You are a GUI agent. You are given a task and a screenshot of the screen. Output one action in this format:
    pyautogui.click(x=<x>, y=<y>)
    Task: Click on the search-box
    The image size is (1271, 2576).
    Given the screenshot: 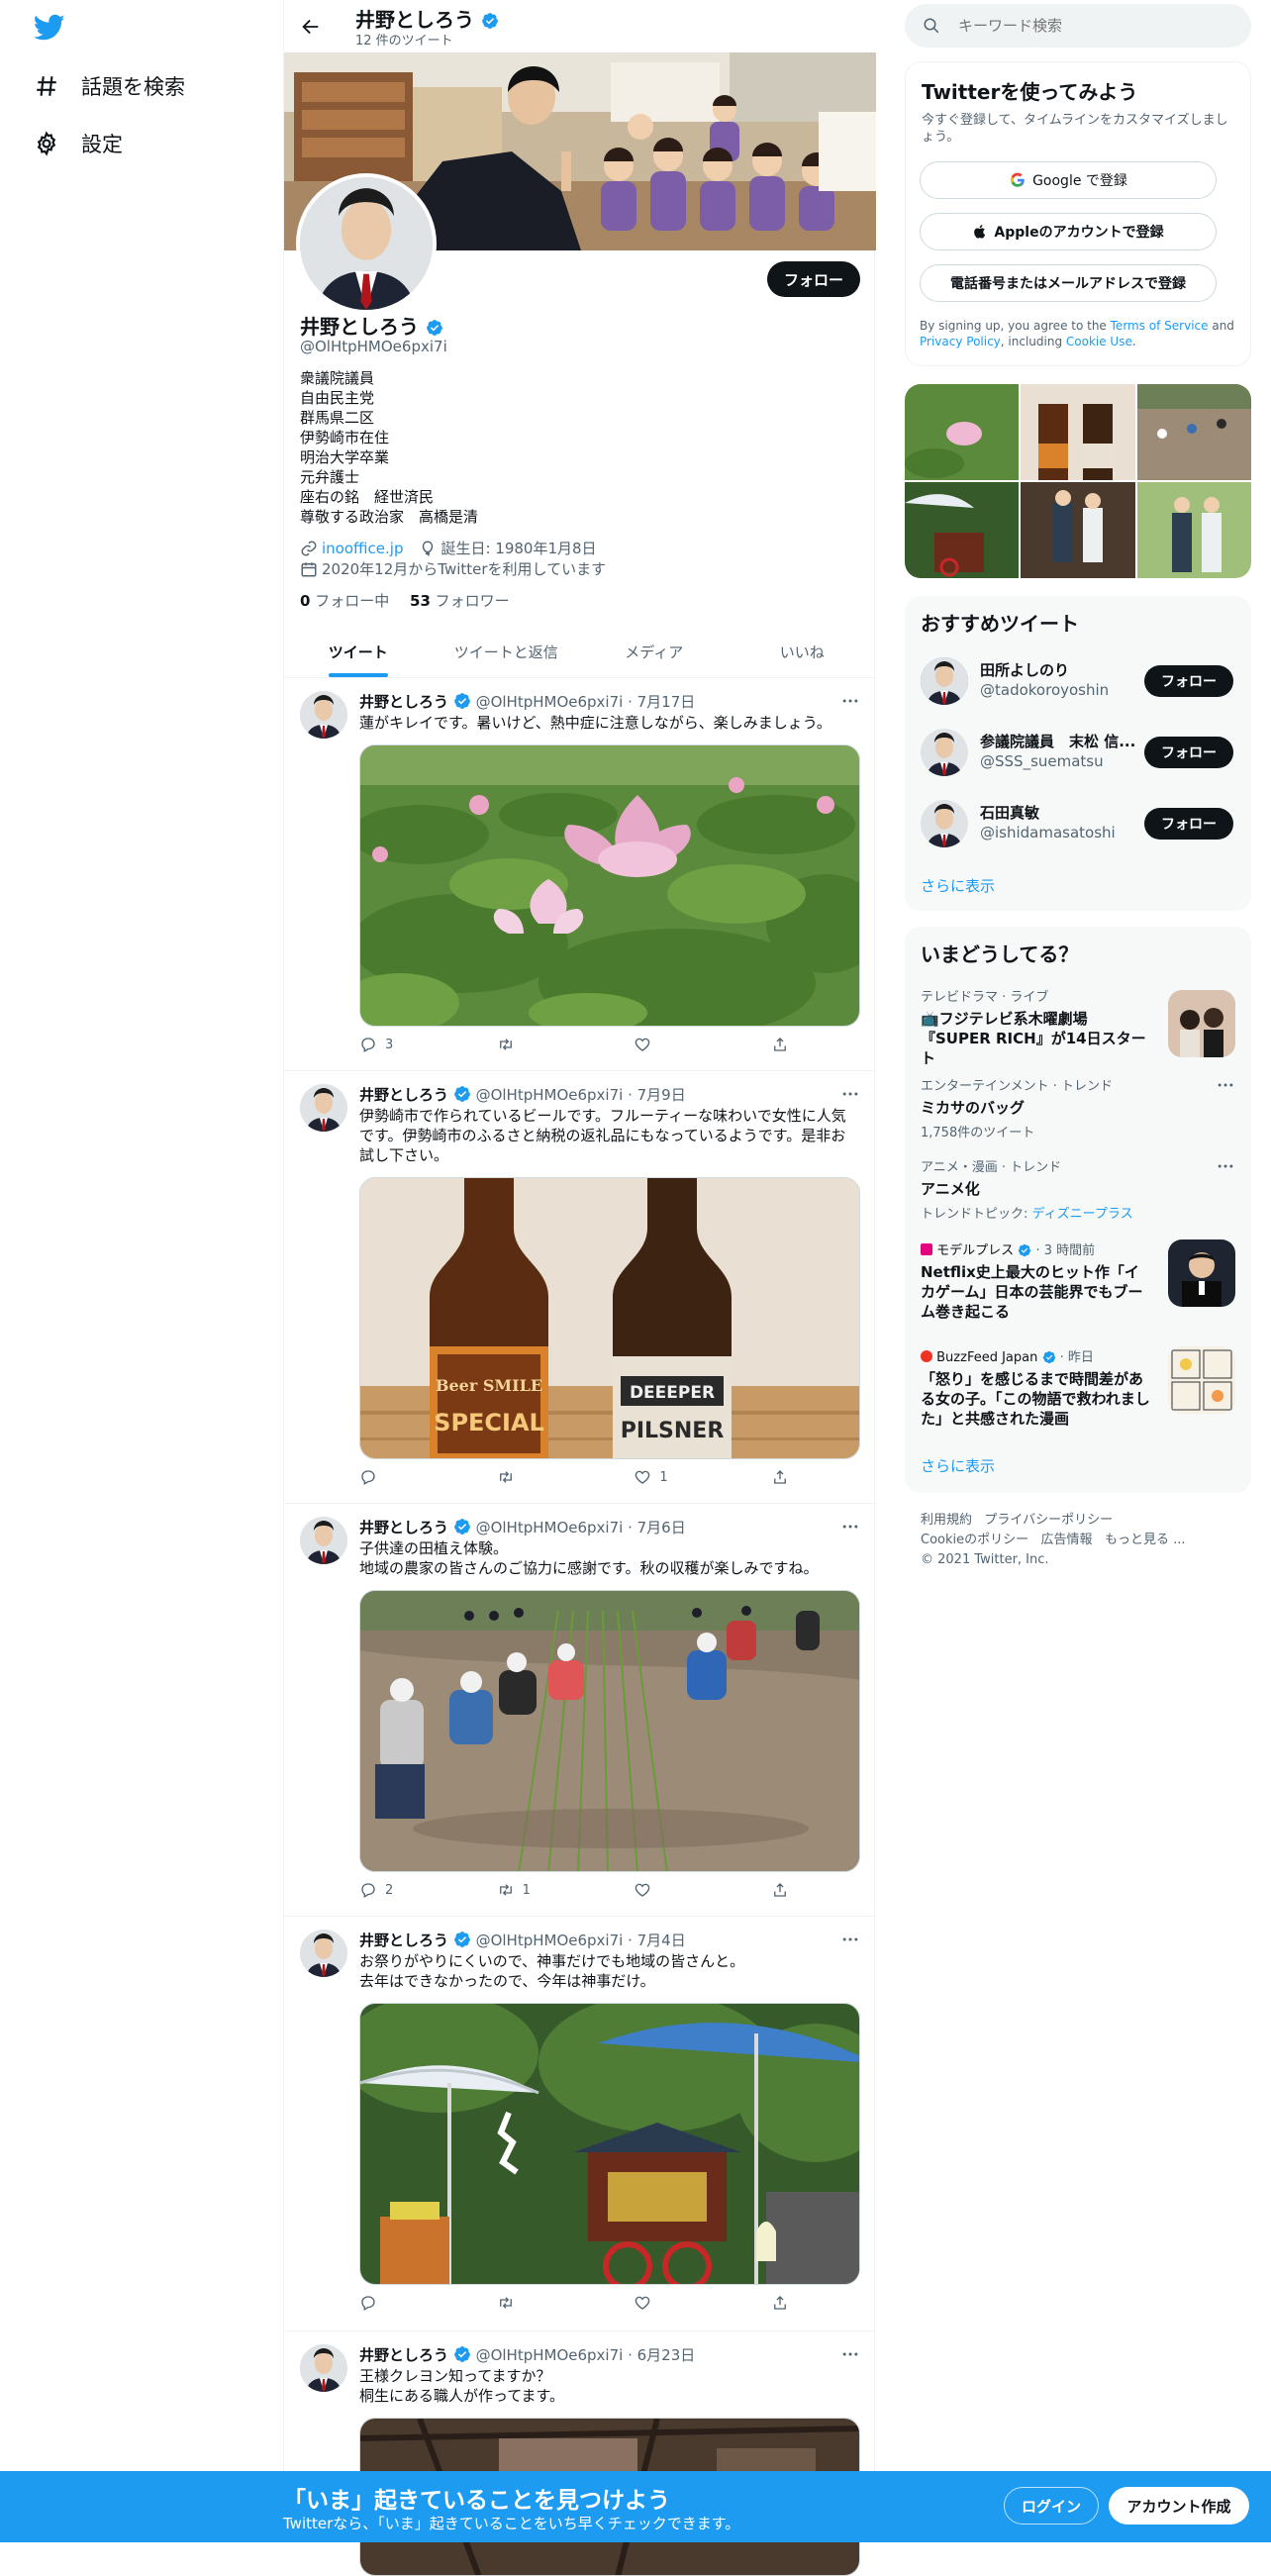 What is the action you would take?
    pyautogui.click(x=1078, y=26)
    